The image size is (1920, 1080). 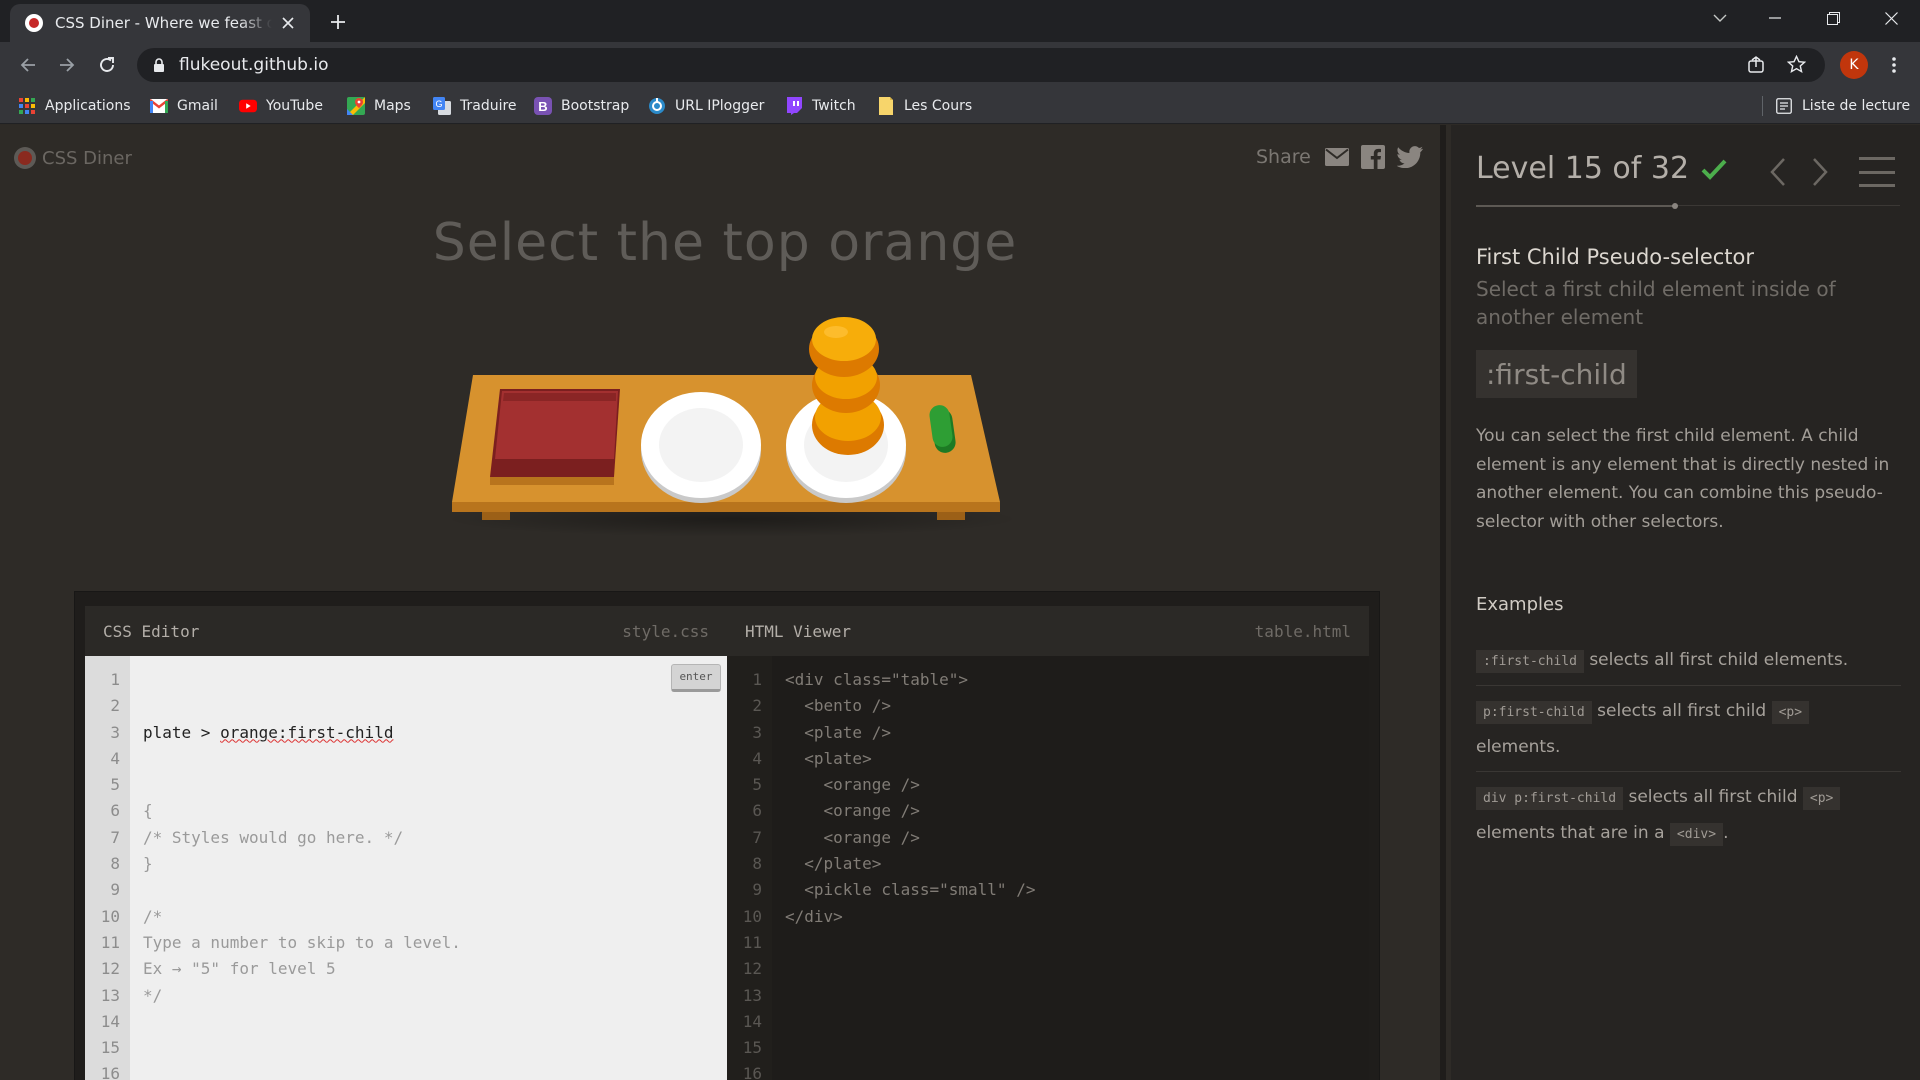 I want to click on line-number: 13, so click(x=752, y=995).